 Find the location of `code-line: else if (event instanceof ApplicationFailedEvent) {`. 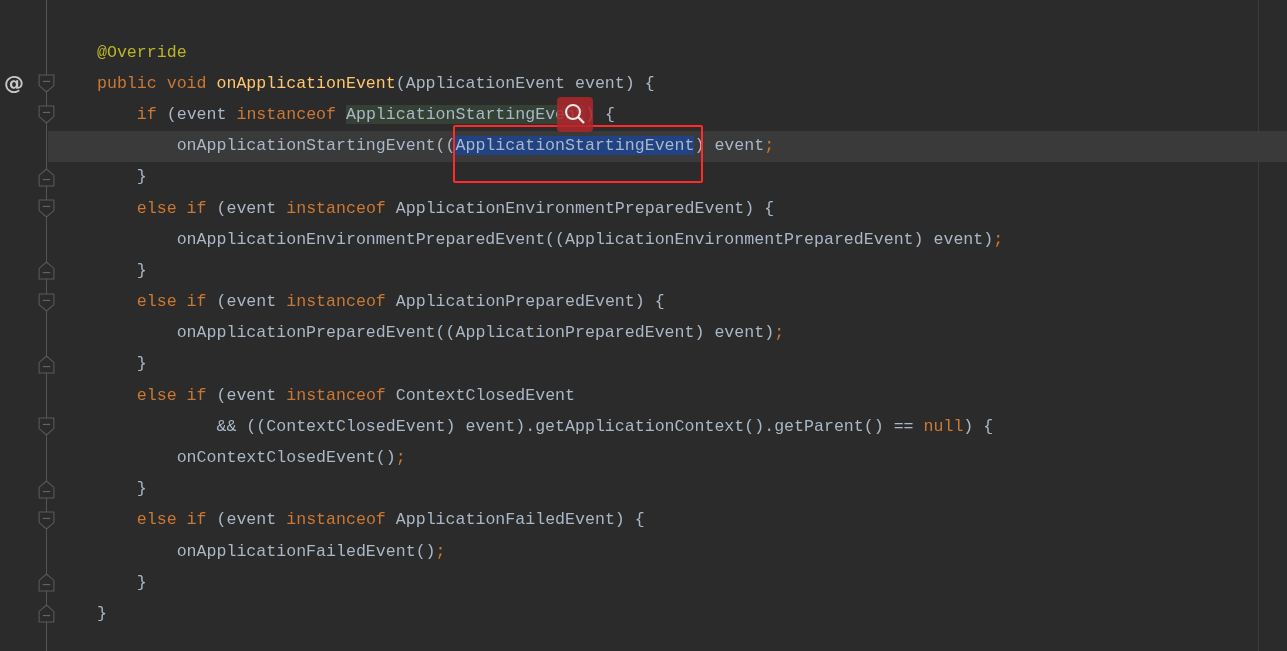

code-line: else if (event instanceof ApplicationFailedEvent) { is located at coordinates (390, 520).